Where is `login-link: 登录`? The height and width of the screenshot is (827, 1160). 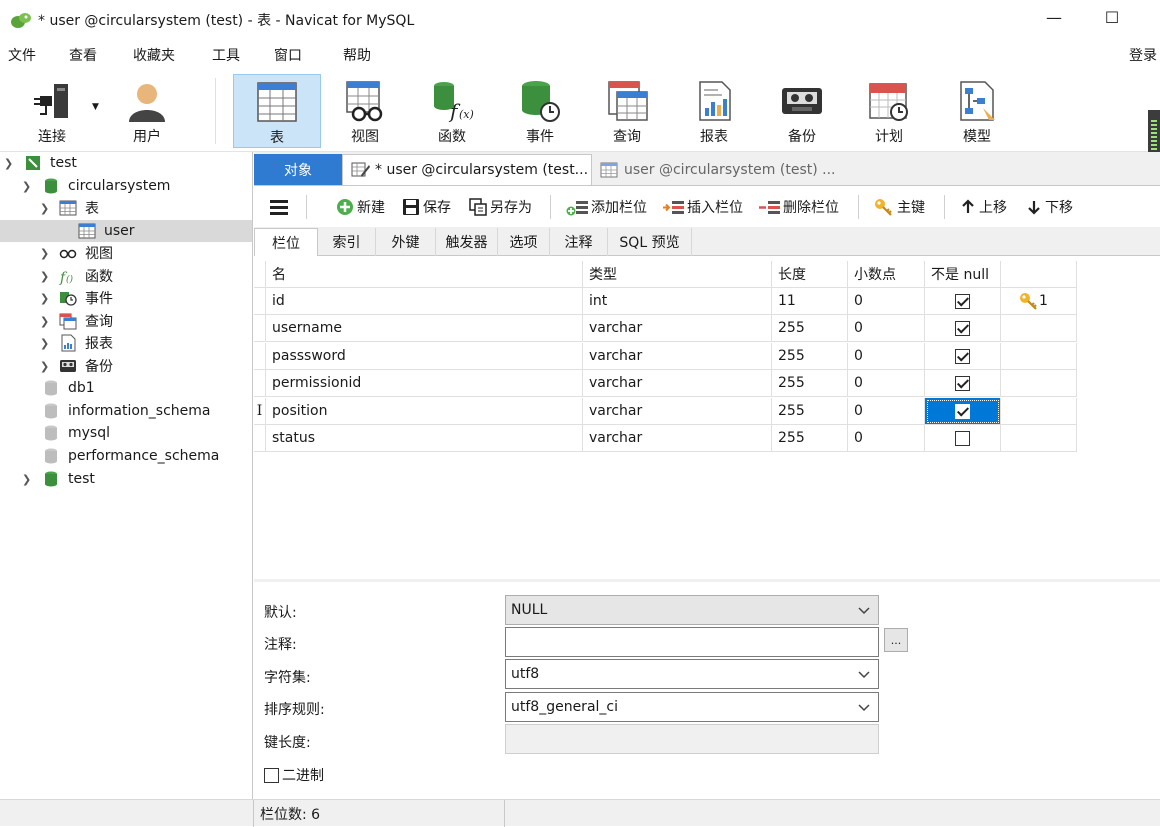 login-link: 登录 is located at coordinates (1143, 55).